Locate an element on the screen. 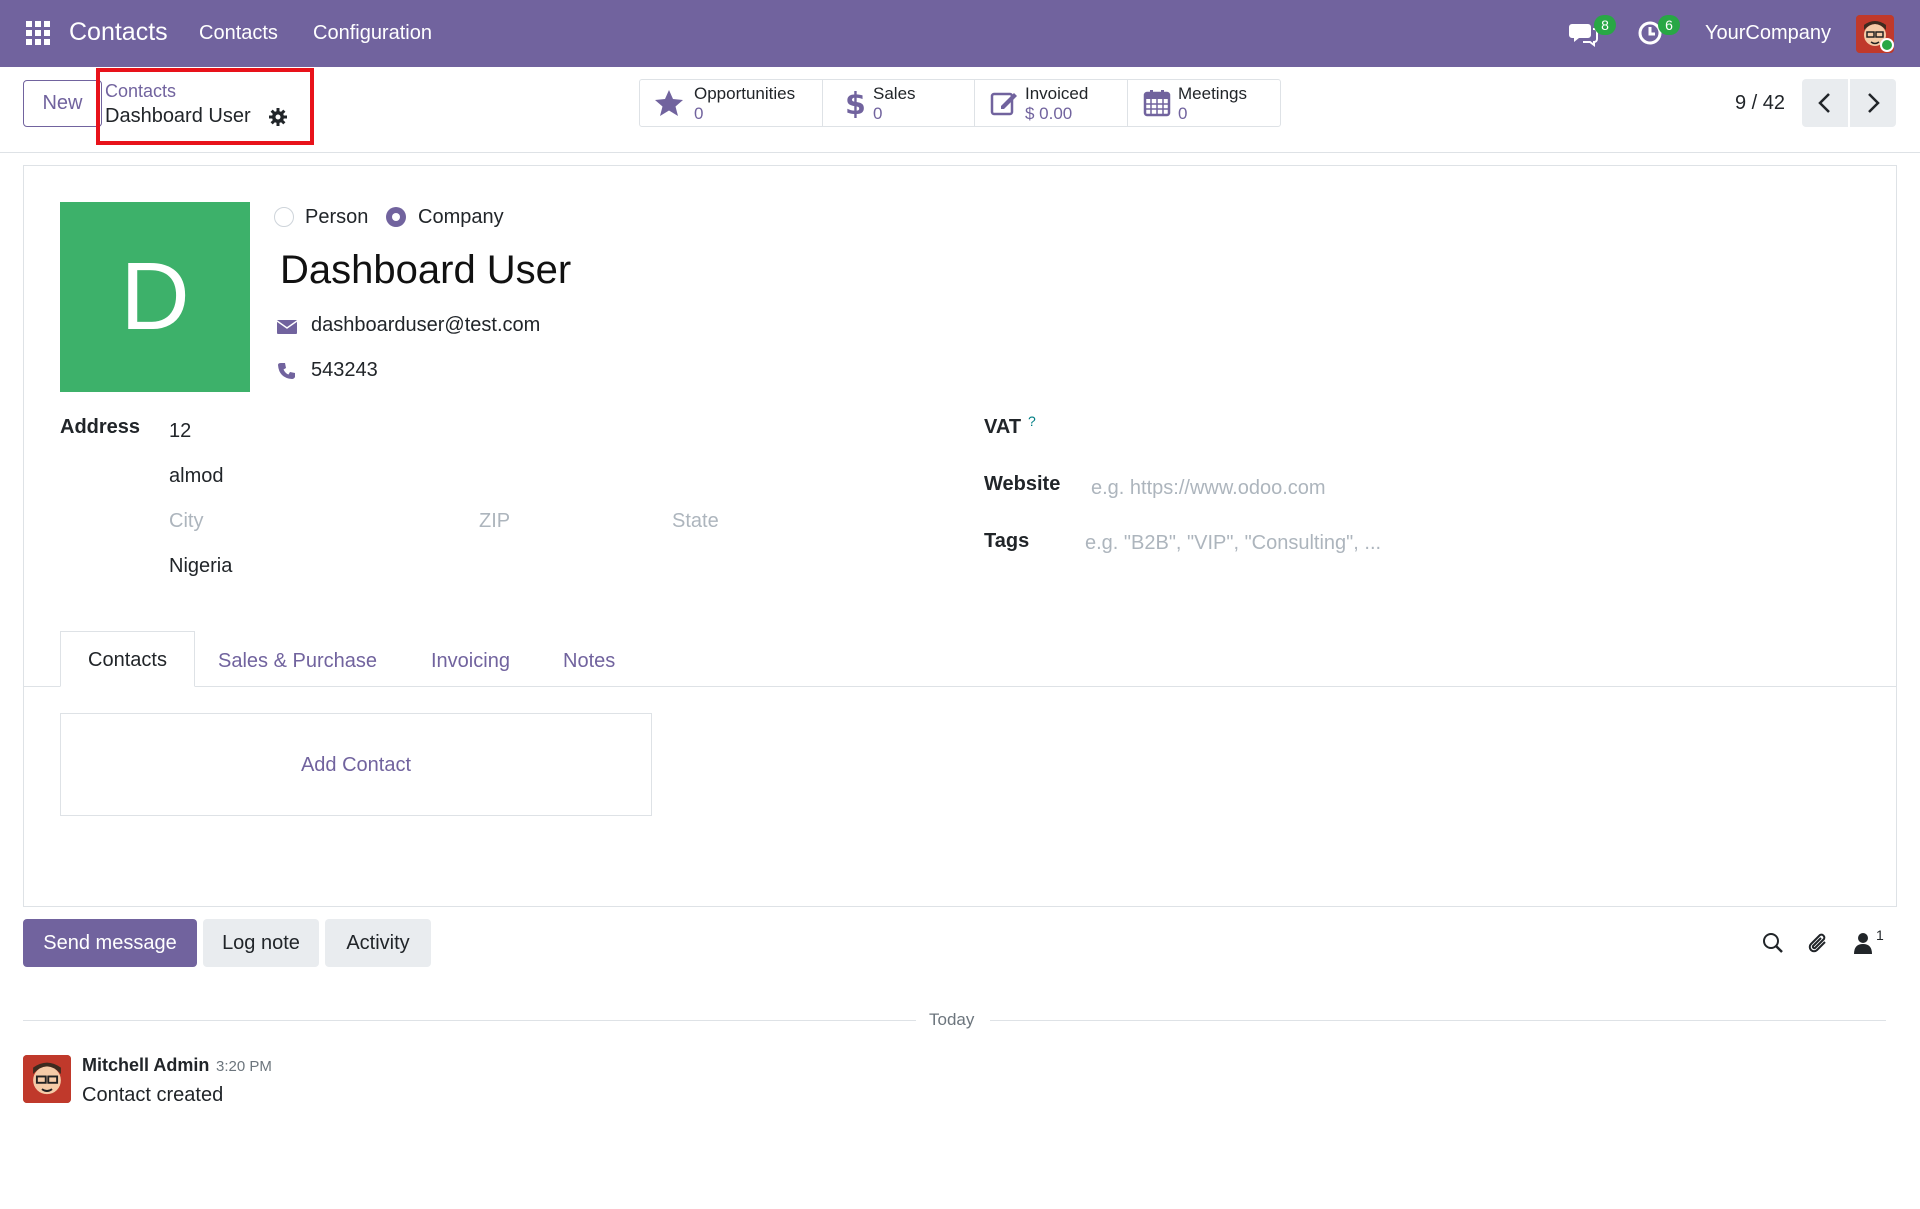  date-separator-line-right is located at coordinates (1438, 1020).